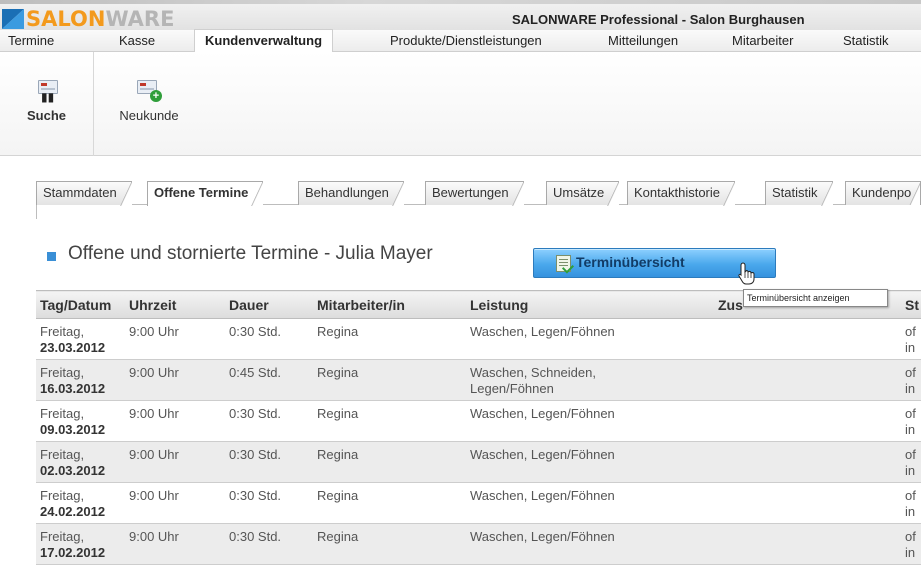  What do you see at coordinates (48, 97) in the screenshot?
I see `binoculars-icon: ▮▮` at bounding box center [48, 97].